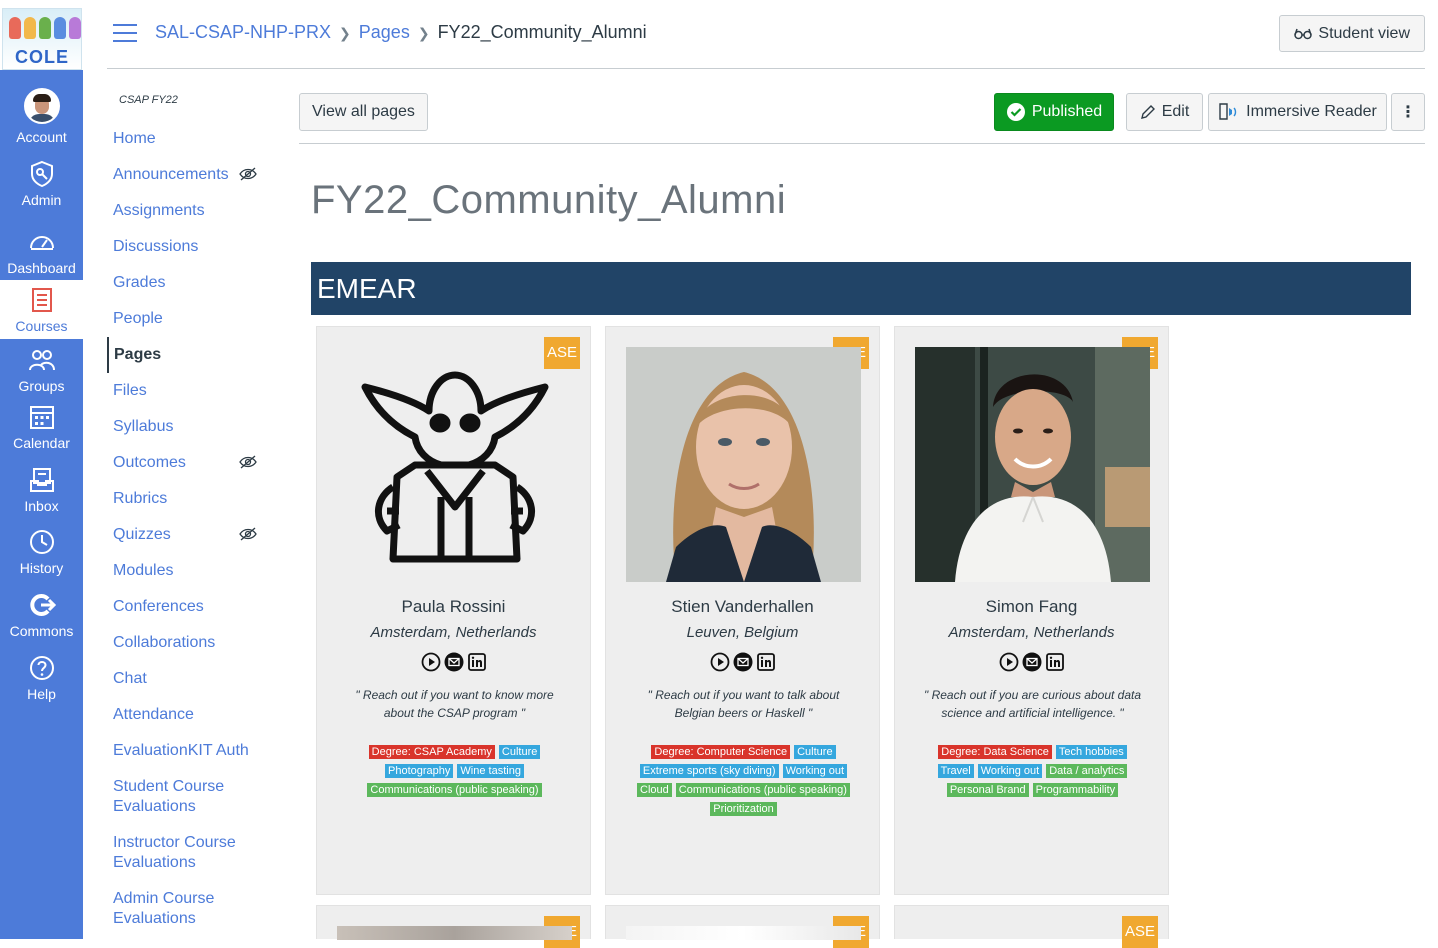 The height and width of the screenshot is (948, 1438). I want to click on breadcrumb-course-link: SAL-CSAP-NHP-PRX, so click(243, 32).